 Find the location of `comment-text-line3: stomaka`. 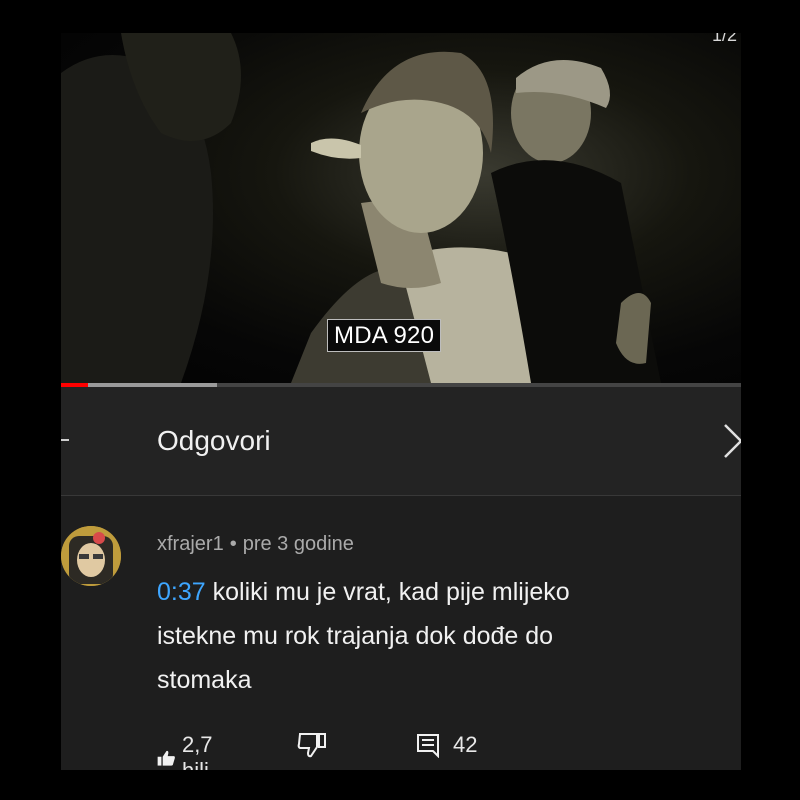

comment-text-line3: stomaka is located at coordinates (204, 680).